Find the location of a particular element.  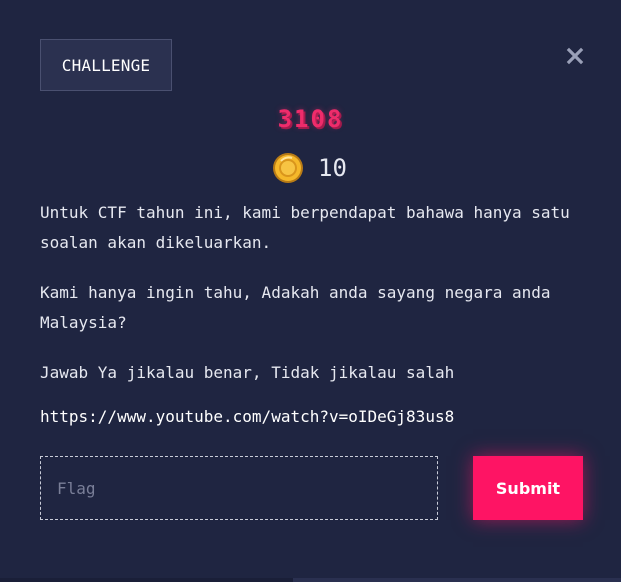

close-icon is located at coordinates (575, 56).